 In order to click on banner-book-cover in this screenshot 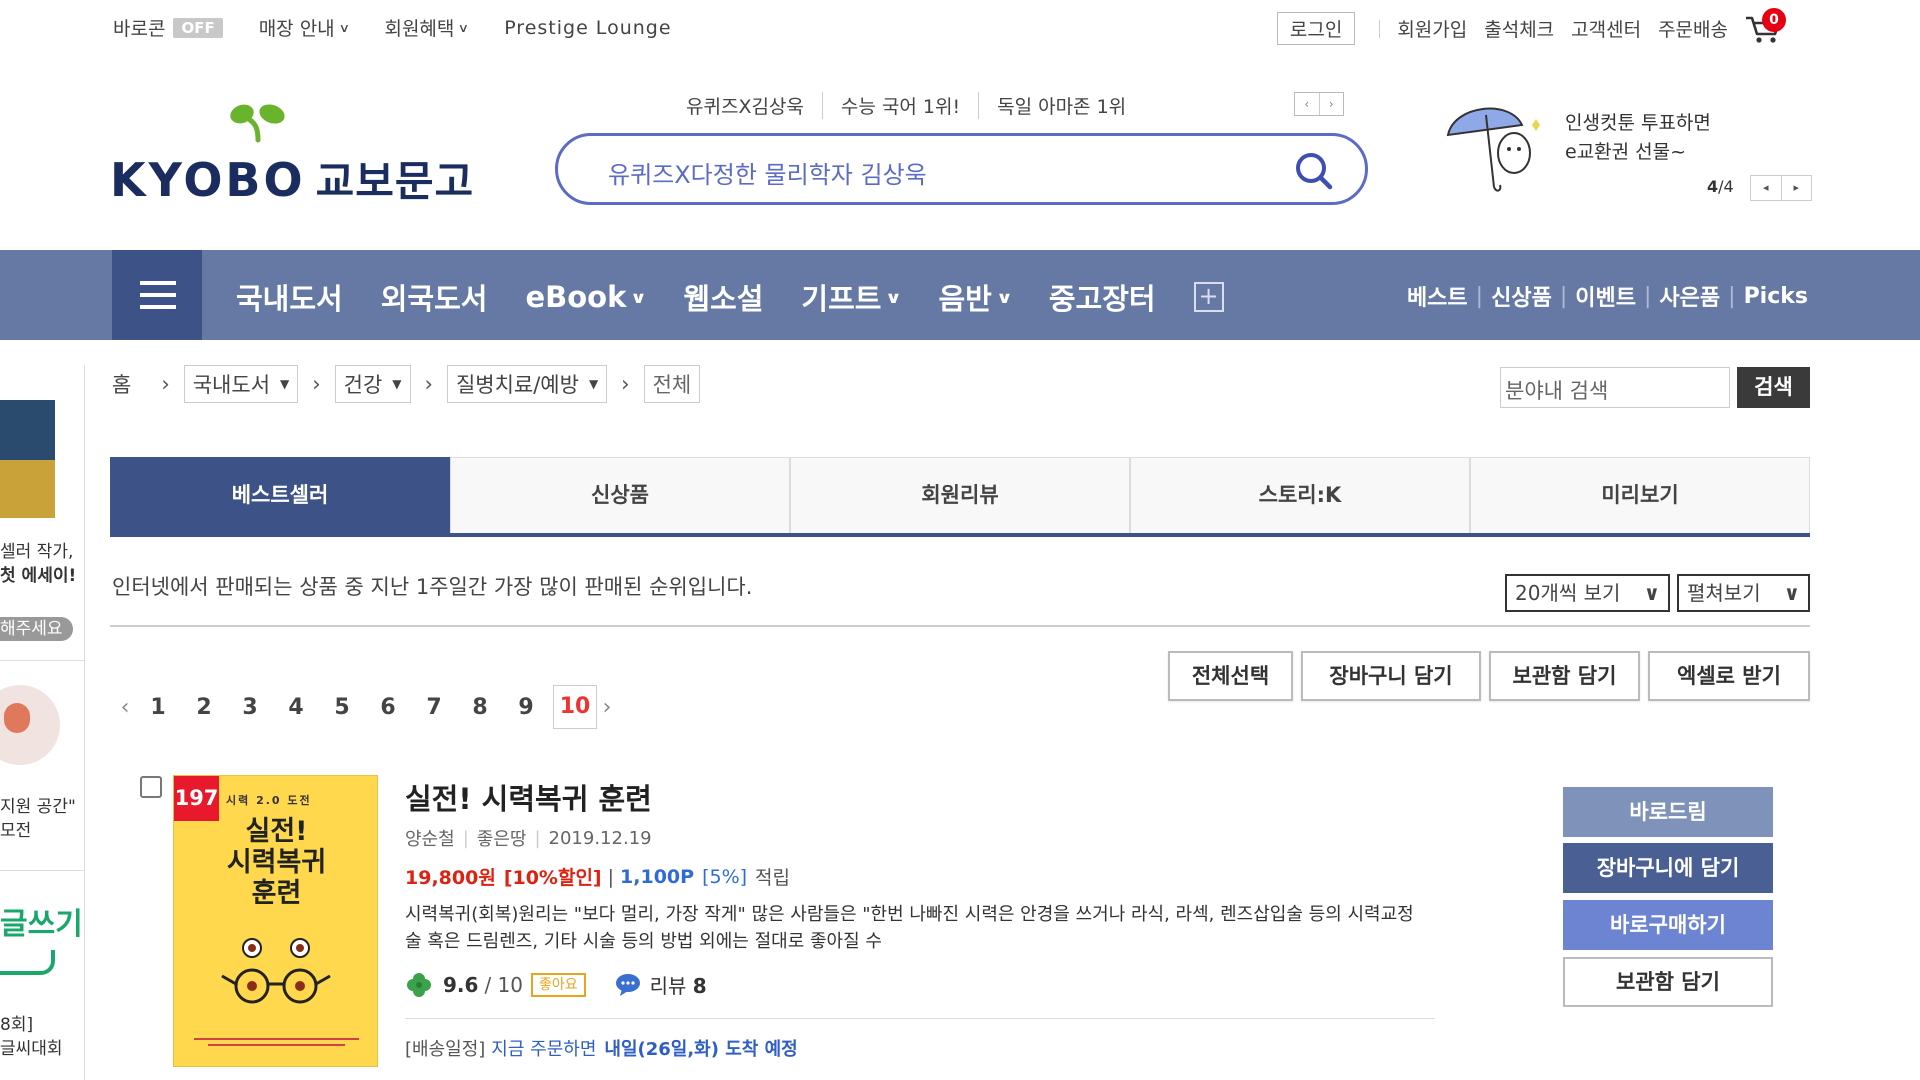, I will do `click(27, 459)`.